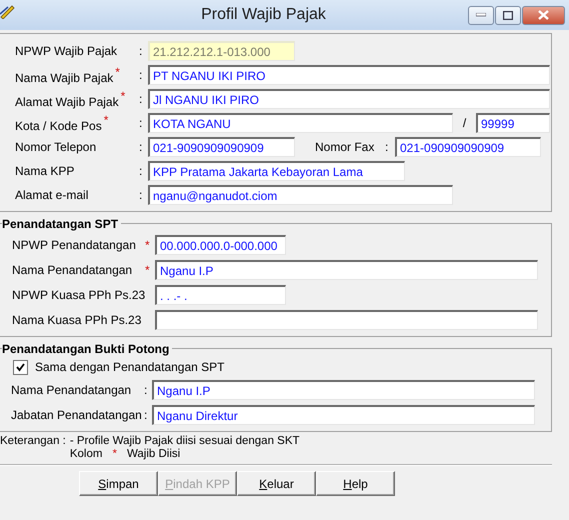  I want to click on text-field: 21.212.212.1-013.000, so click(221, 51).